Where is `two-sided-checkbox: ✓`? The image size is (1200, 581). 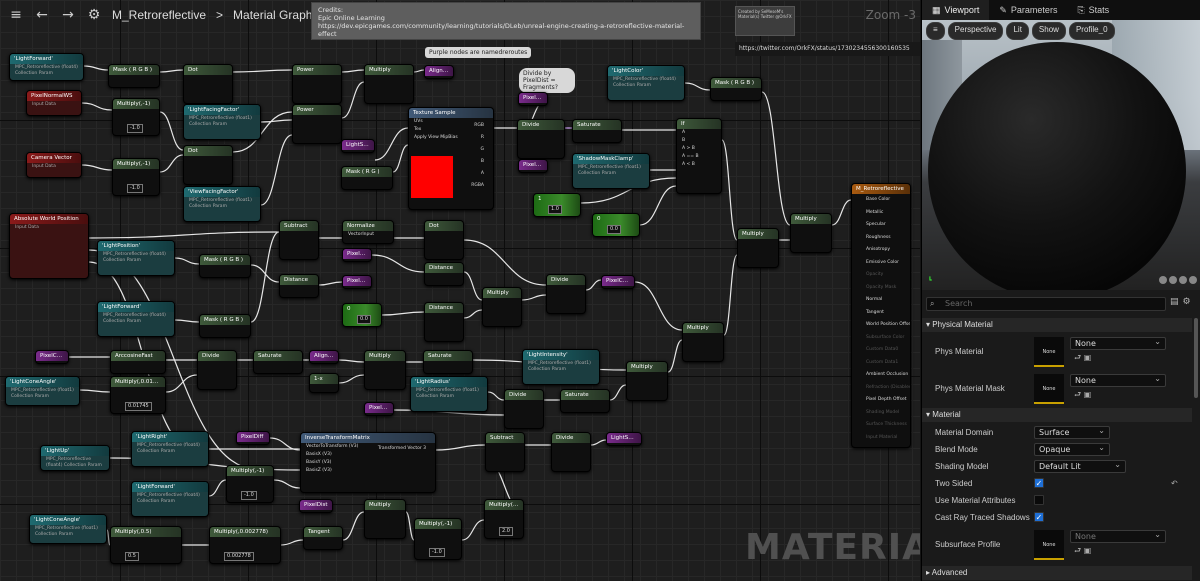
two-sided-checkbox: ✓ is located at coordinates (1039, 483).